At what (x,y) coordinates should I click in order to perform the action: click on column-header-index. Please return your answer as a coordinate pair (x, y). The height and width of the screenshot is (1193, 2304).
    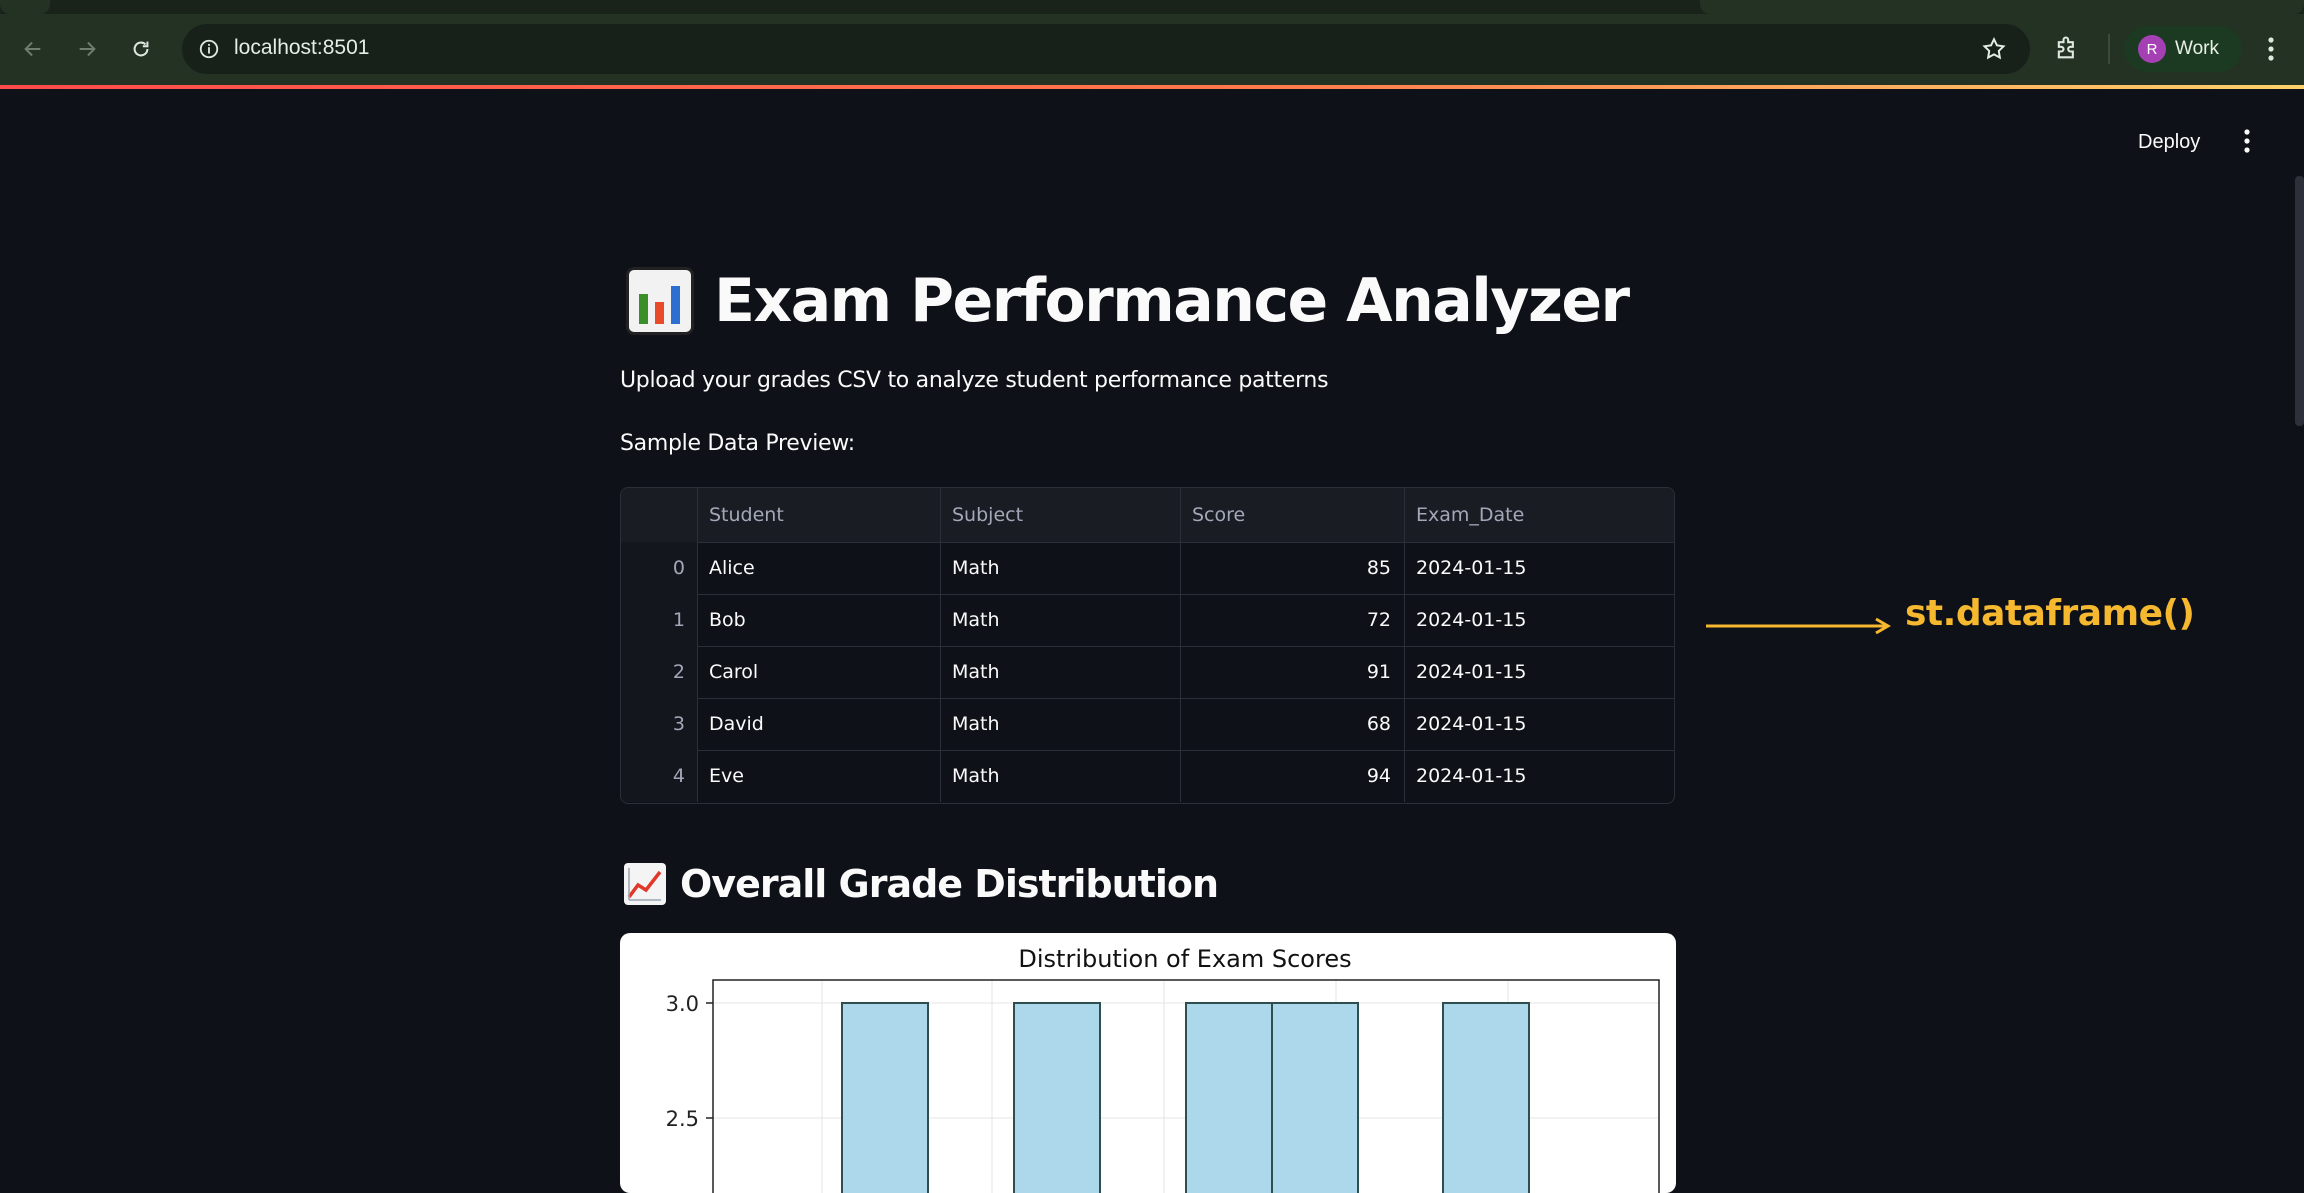
    Looking at the image, I should click on (659, 515).